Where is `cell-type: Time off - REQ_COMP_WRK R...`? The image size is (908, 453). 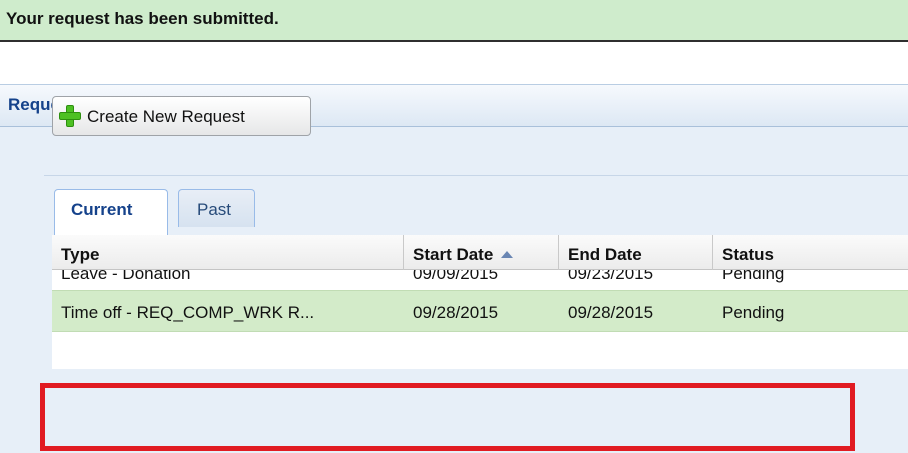
cell-type: Time off - REQ_COMP_WRK R... is located at coordinates (188, 312).